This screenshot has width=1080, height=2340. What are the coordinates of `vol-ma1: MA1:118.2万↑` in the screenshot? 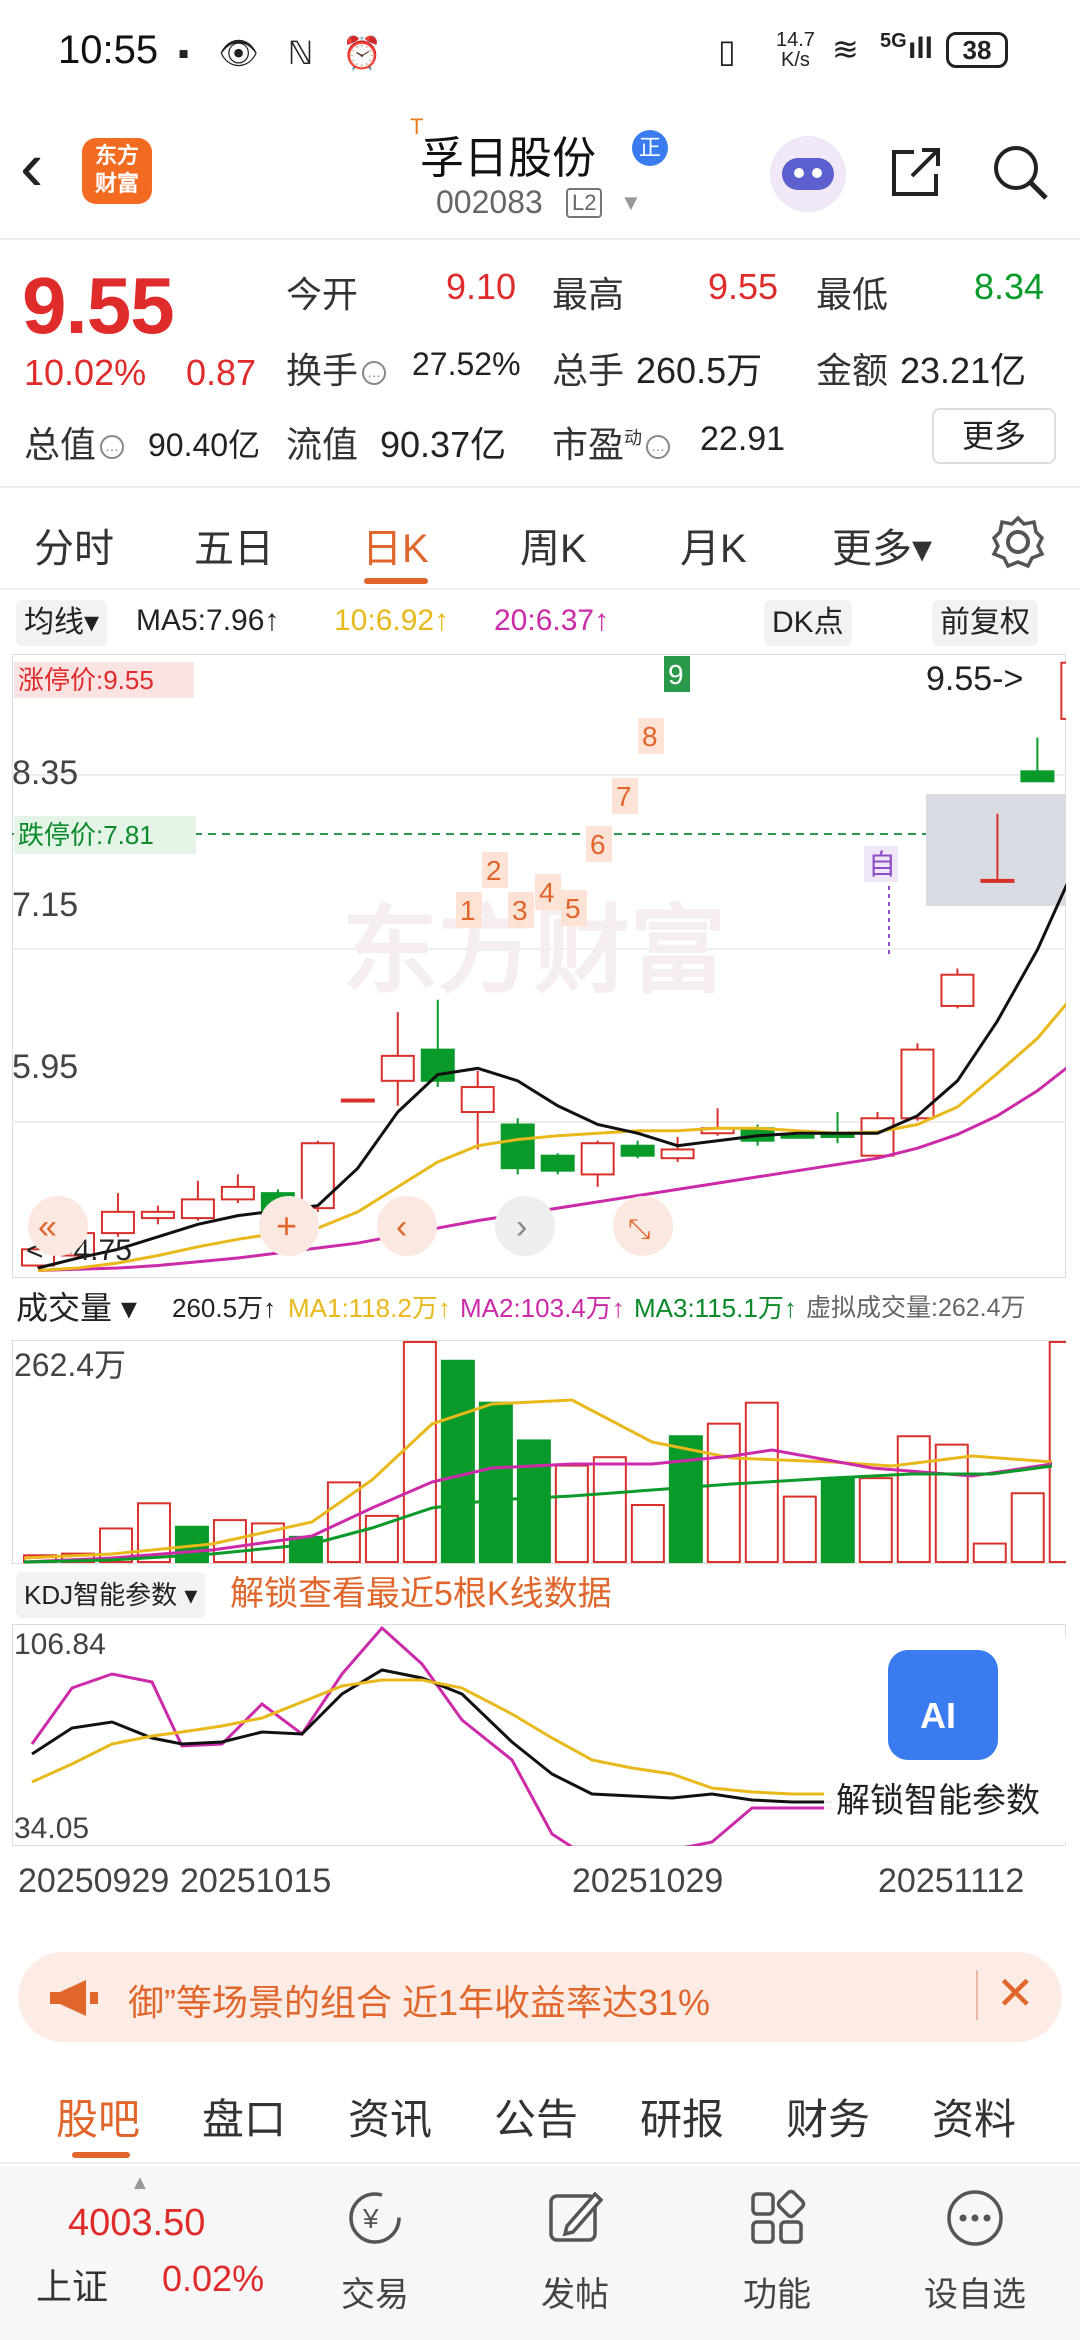 It's located at (369, 1308).